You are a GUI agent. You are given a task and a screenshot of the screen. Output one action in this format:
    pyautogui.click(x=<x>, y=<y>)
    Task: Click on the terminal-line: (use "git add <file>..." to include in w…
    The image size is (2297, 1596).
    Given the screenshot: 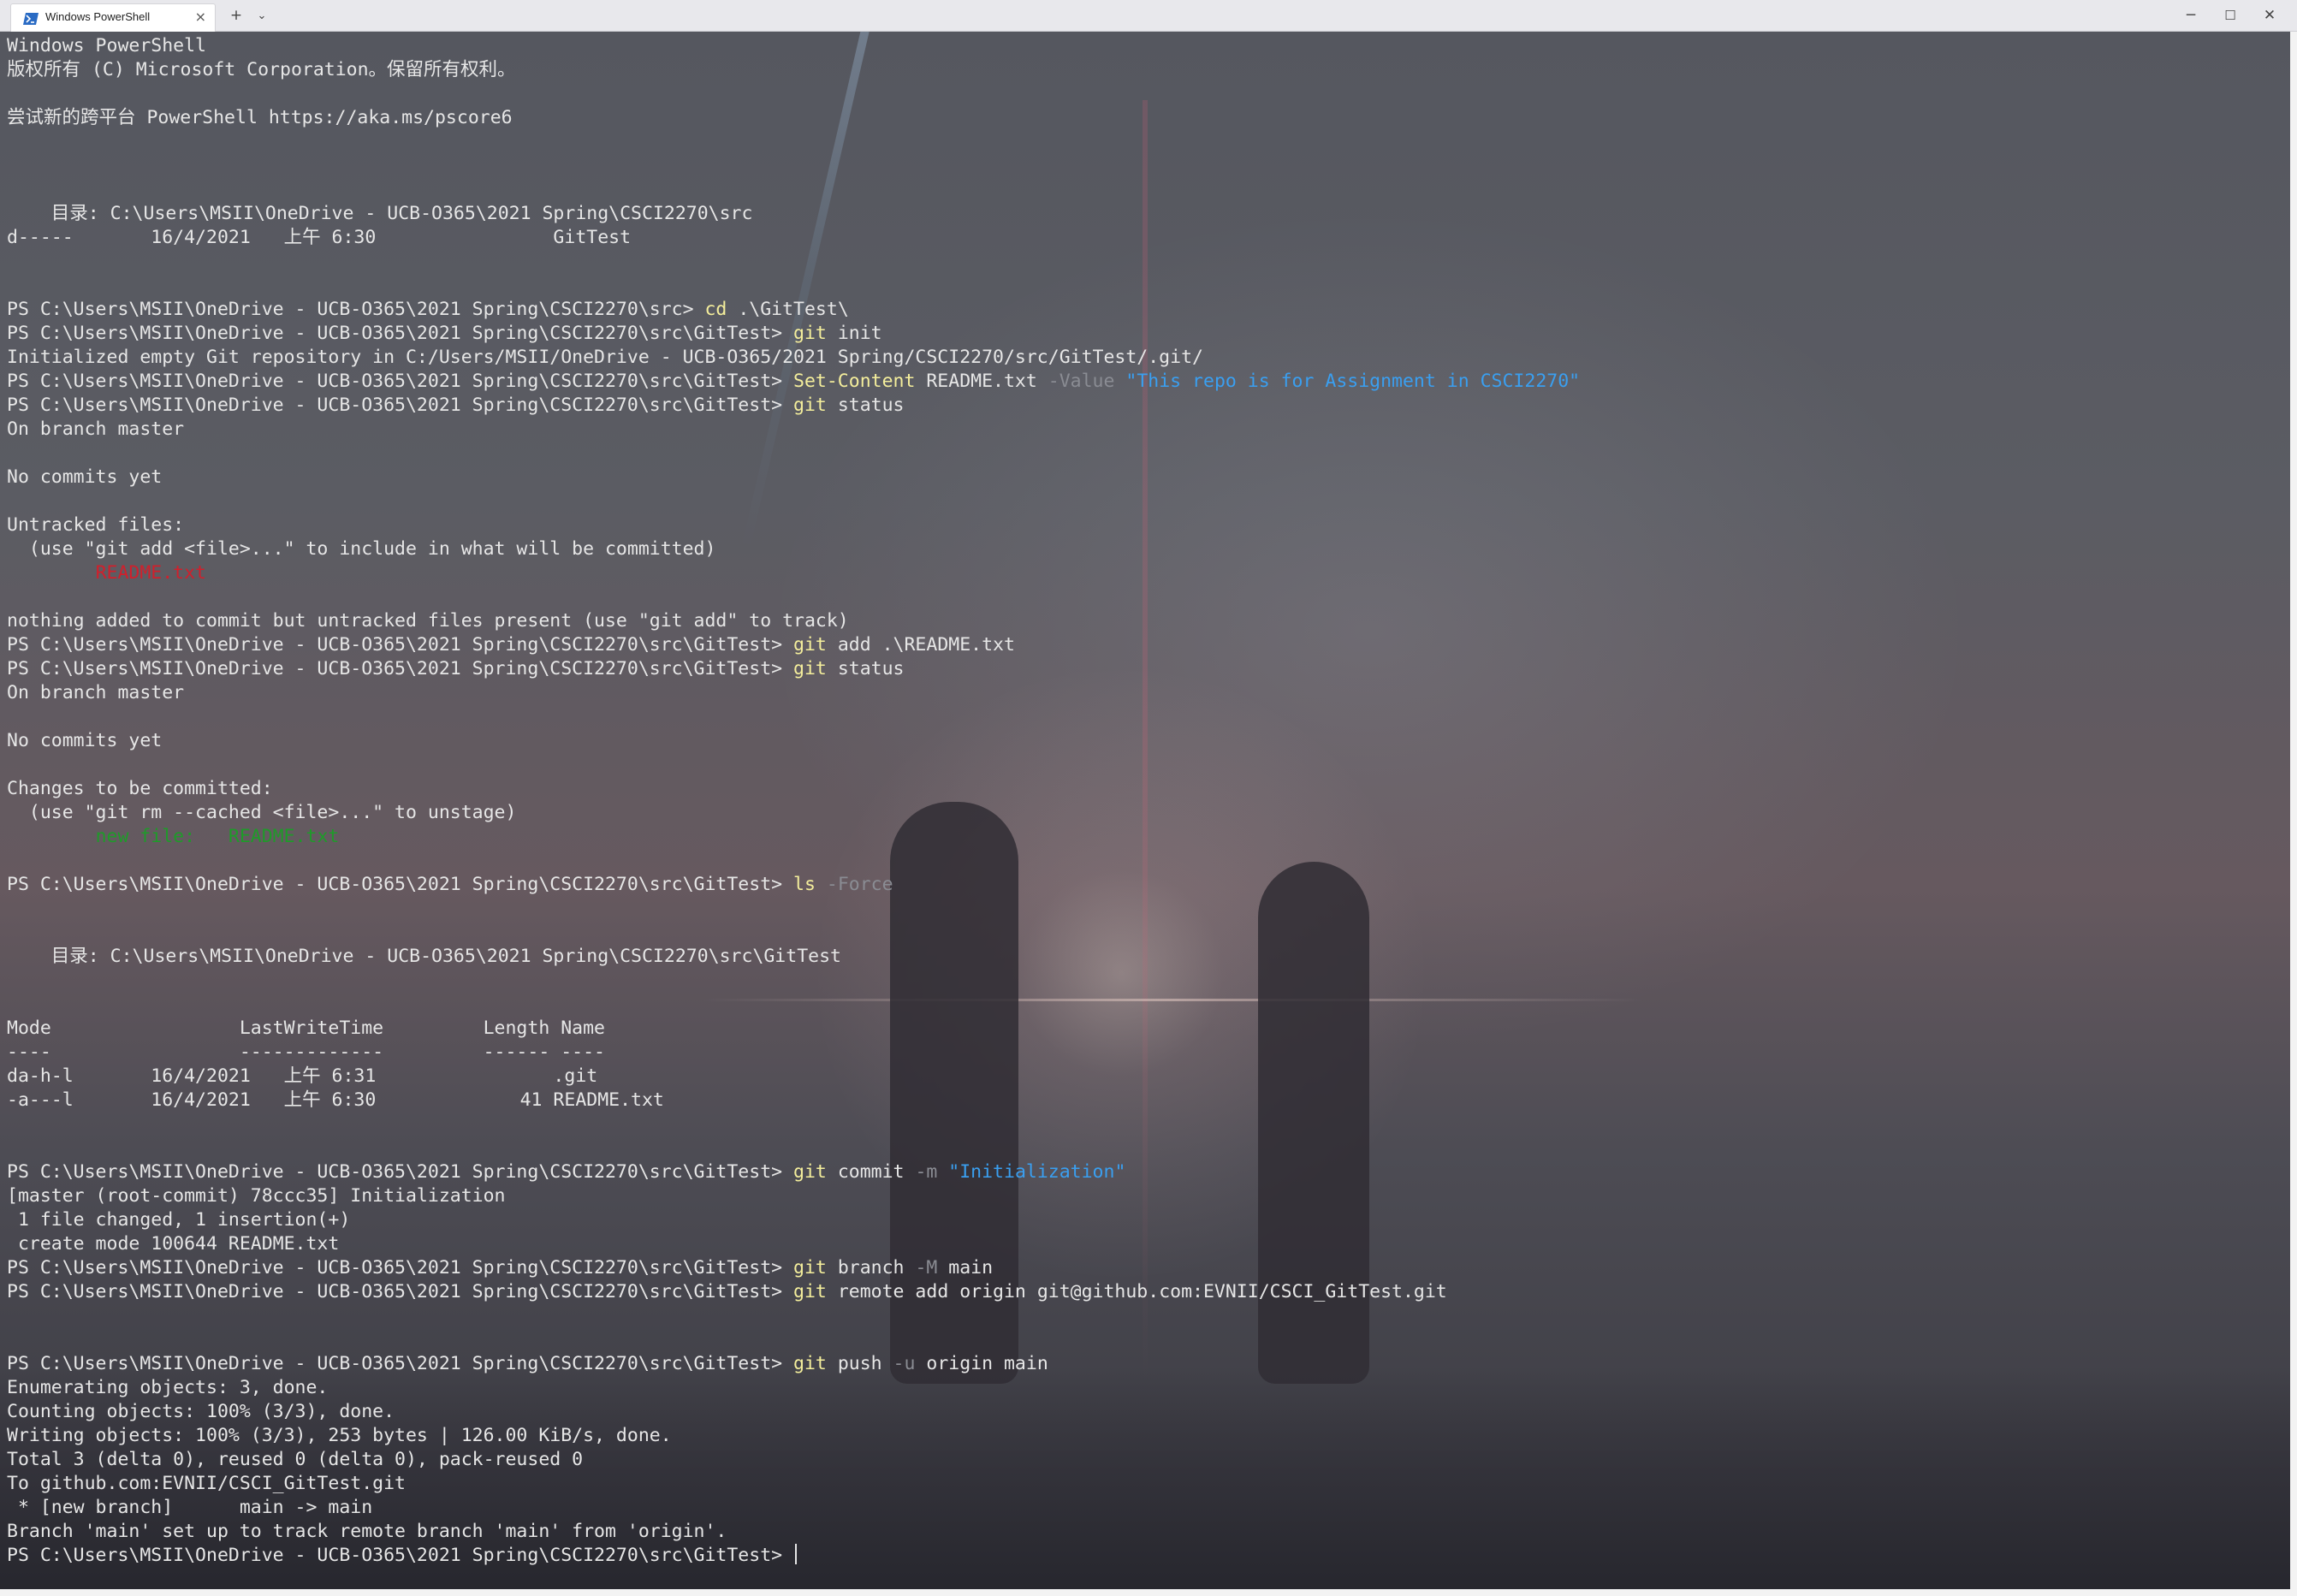 What is the action you would take?
    pyautogui.click(x=793, y=549)
    